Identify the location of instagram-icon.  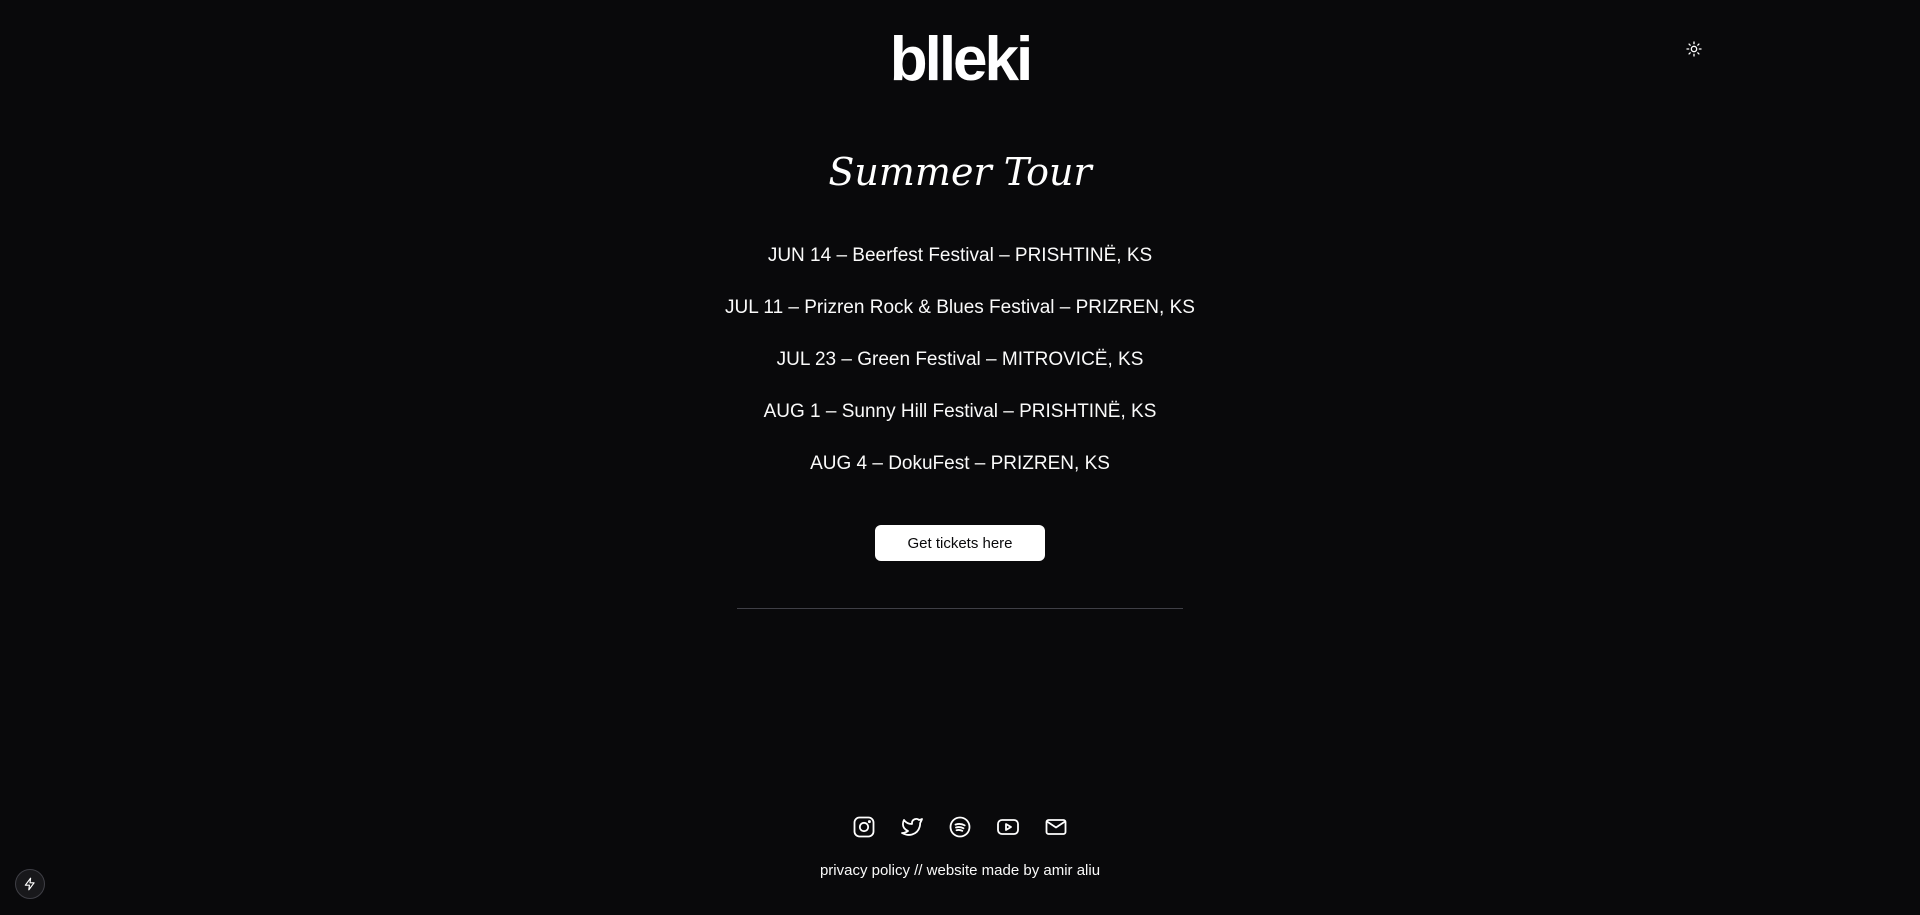
(864, 827).